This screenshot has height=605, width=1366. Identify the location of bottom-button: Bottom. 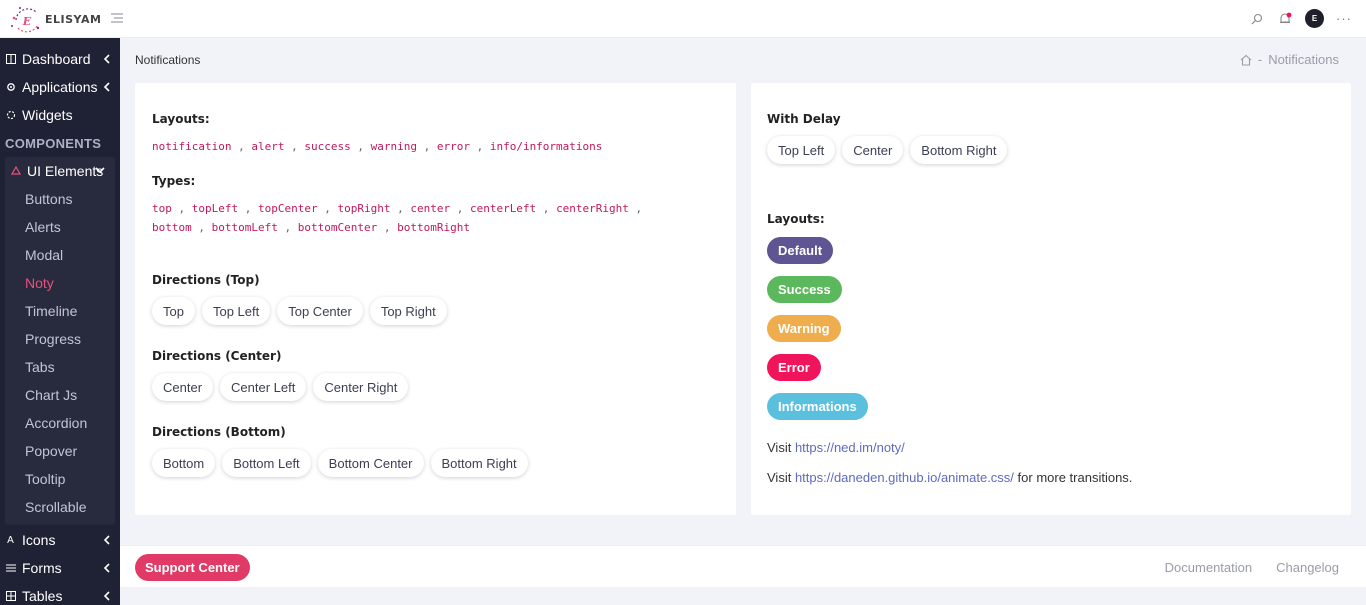
(184, 463).